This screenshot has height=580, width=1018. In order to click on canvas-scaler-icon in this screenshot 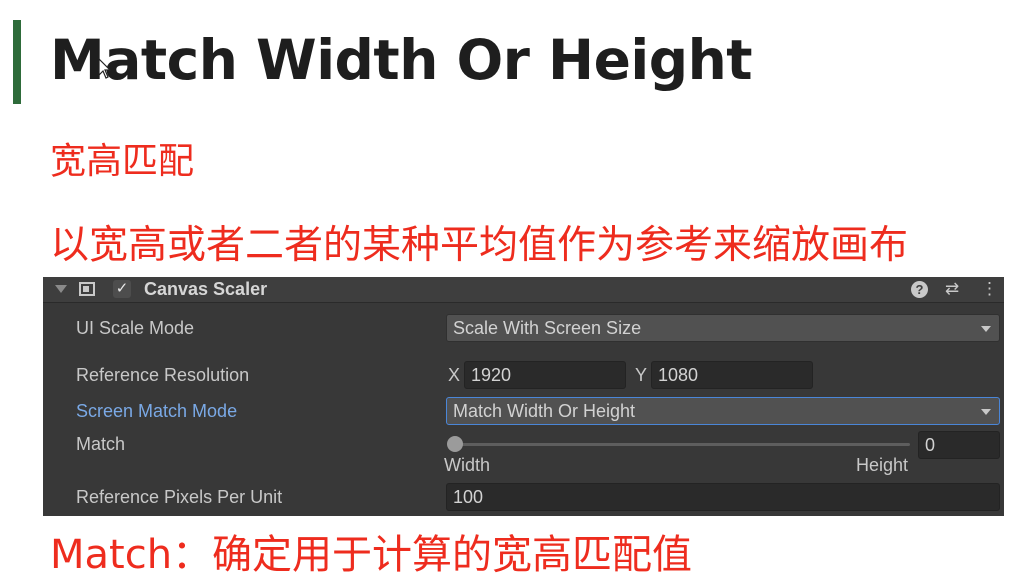, I will do `click(87, 289)`.